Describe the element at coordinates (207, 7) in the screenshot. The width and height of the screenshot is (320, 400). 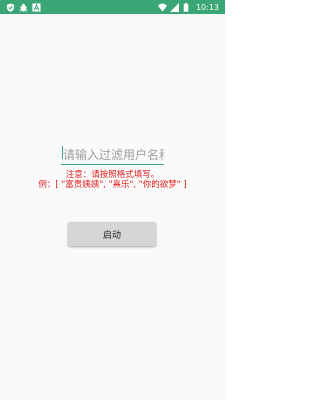
I see `status-time: 10:13` at that location.